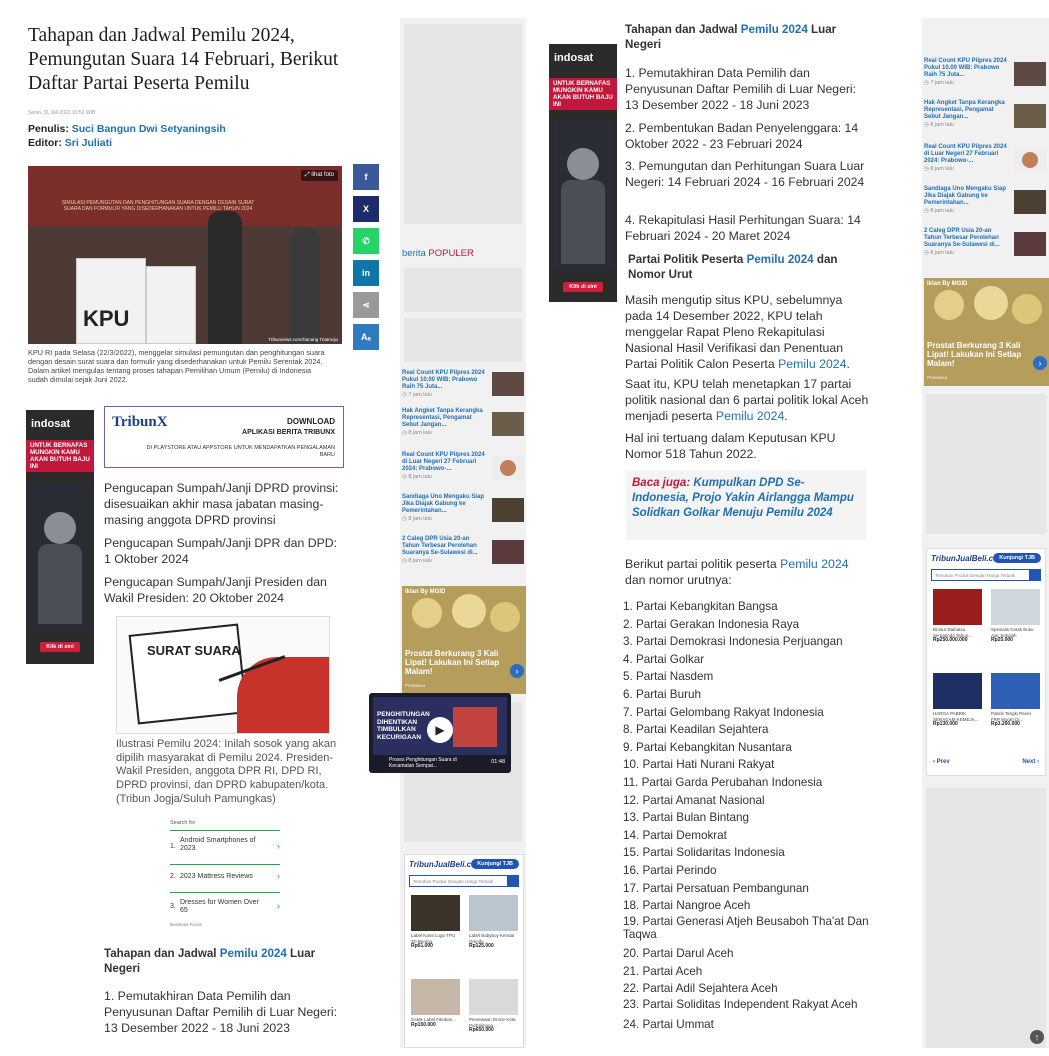 Image resolution: width=1049 pixels, height=1056 pixels. Describe the element at coordinates (435, 922) in the screenshot. I see `product-card: Label Kamt Logo TPU 3D Bening Rp61.000` at that location.